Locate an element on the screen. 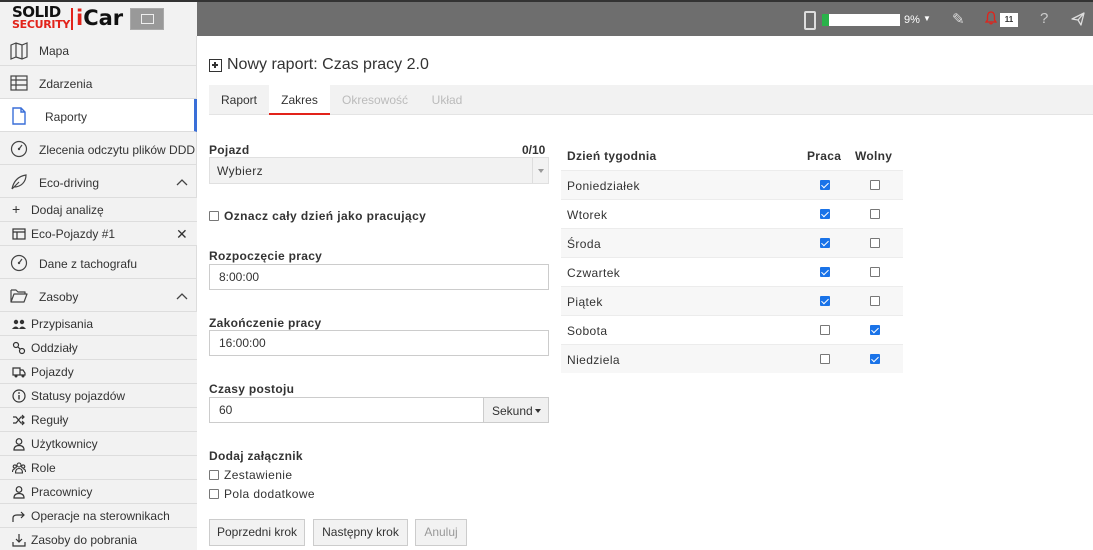  sidebar-subitem-operacje-sterowniki: Operacje na sterownikach is located at coordinates (98, 516).